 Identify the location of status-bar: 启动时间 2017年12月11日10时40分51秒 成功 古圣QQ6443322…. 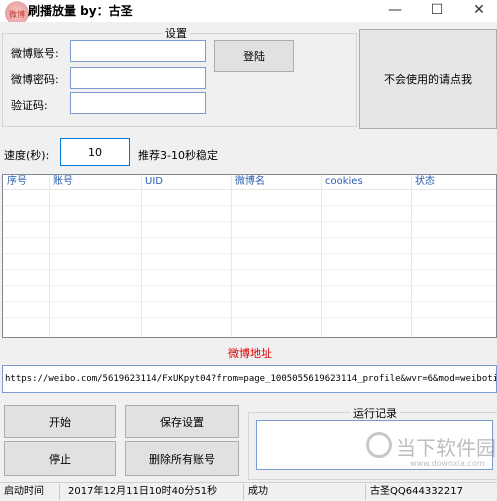
(248, 491).